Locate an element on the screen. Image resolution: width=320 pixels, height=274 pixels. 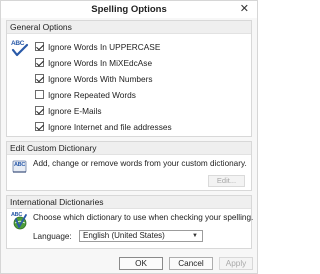
option-ignore-numbers: Ignore Words With Numbers is located at coordinates (94, 78).